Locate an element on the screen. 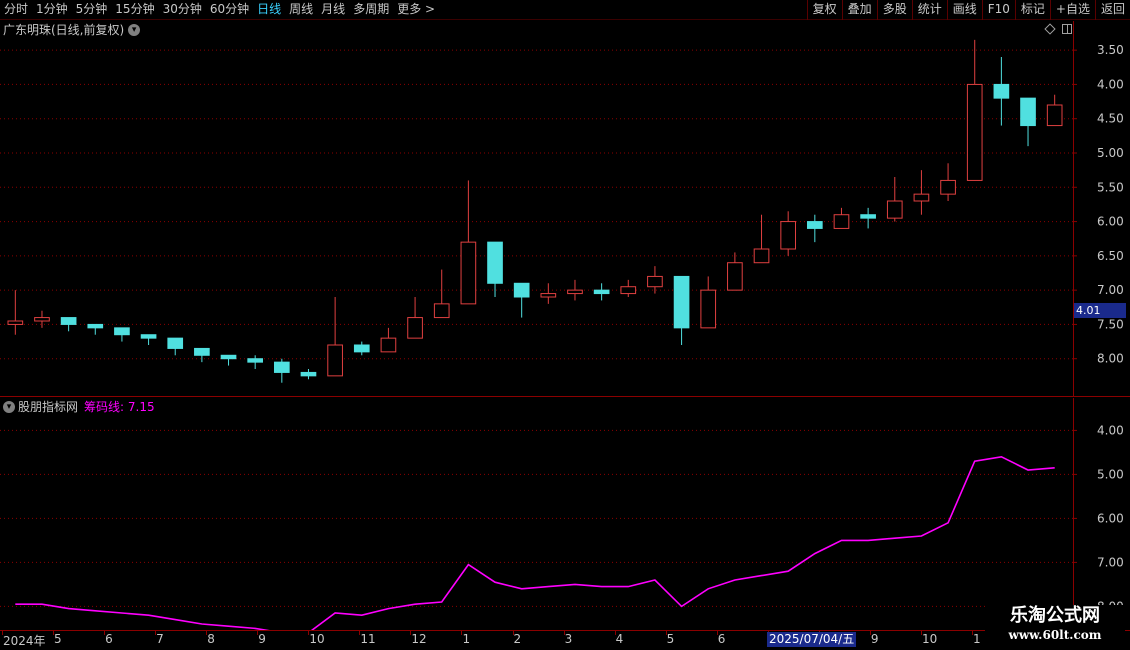 This screenshot has width=1130, height=650. y-tick-label: 6.50 is located at coordinates (1110, 256).